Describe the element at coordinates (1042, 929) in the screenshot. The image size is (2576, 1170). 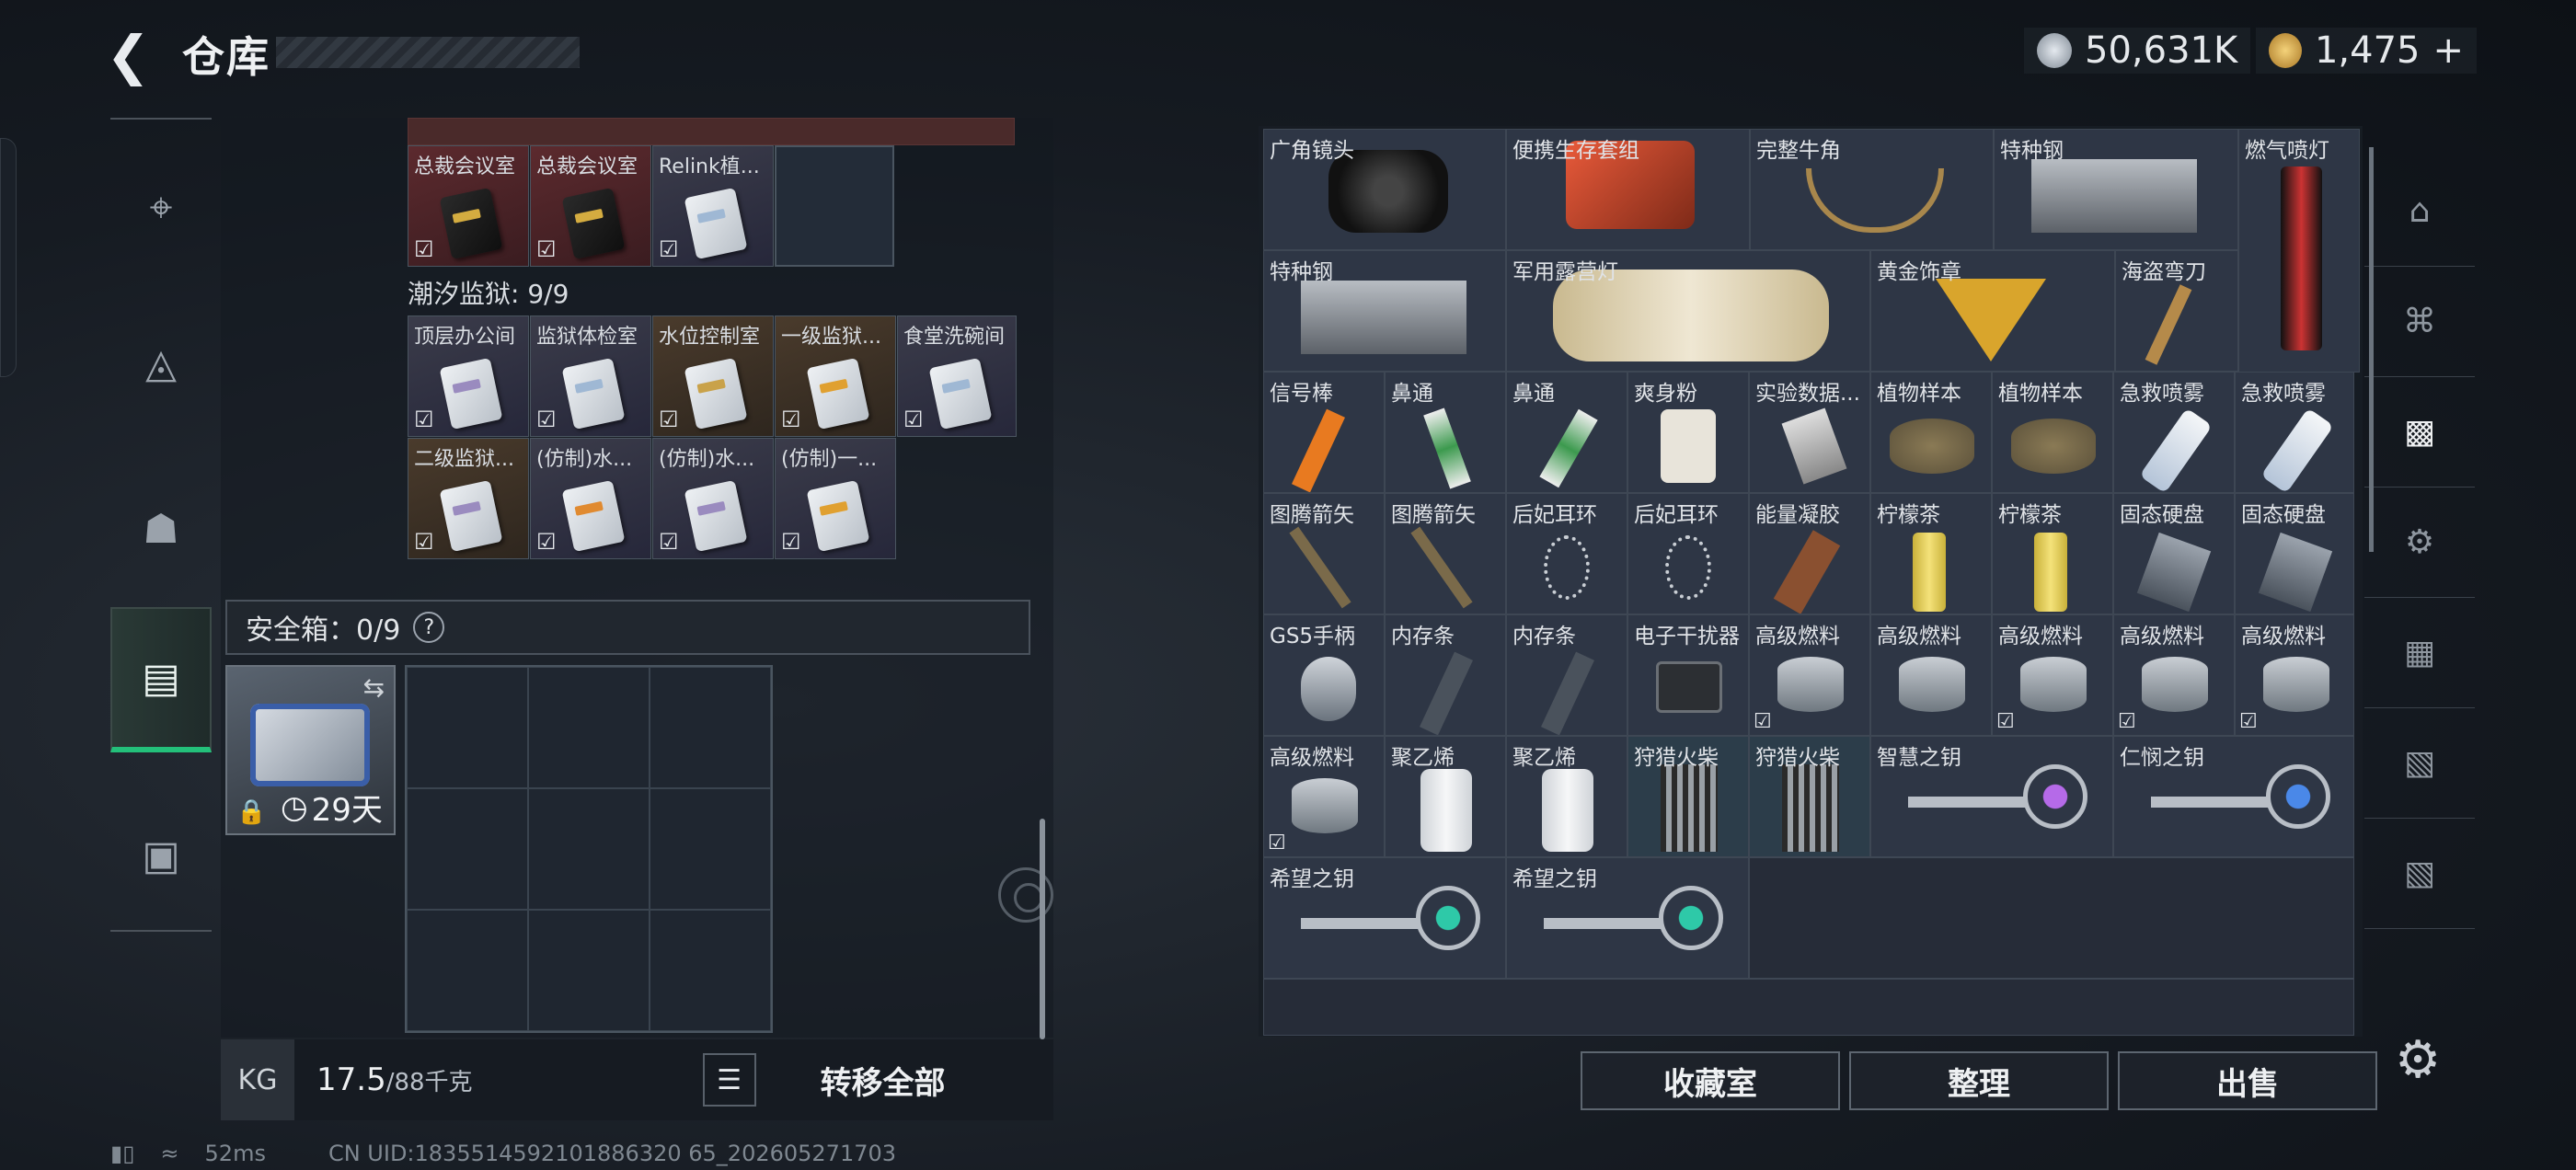
I see `left-scrollbar` at that location.